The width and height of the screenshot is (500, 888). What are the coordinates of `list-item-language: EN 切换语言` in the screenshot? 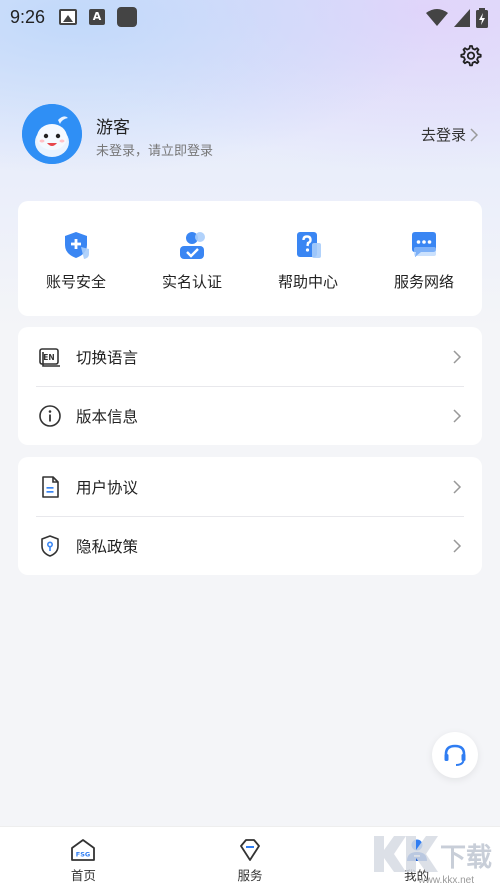 It's located at (250, 356).